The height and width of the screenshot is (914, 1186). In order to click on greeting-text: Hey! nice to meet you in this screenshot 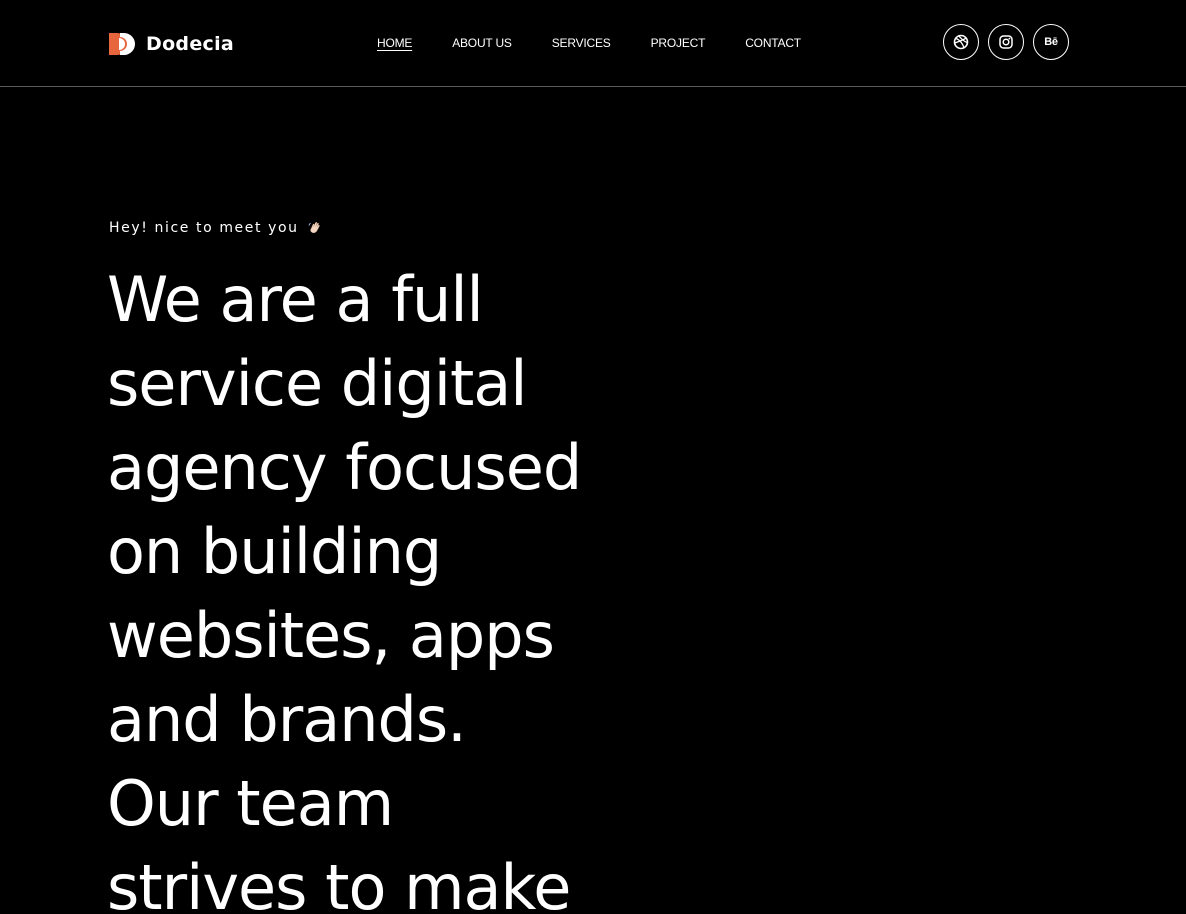, I will do `click(204, 228)`.